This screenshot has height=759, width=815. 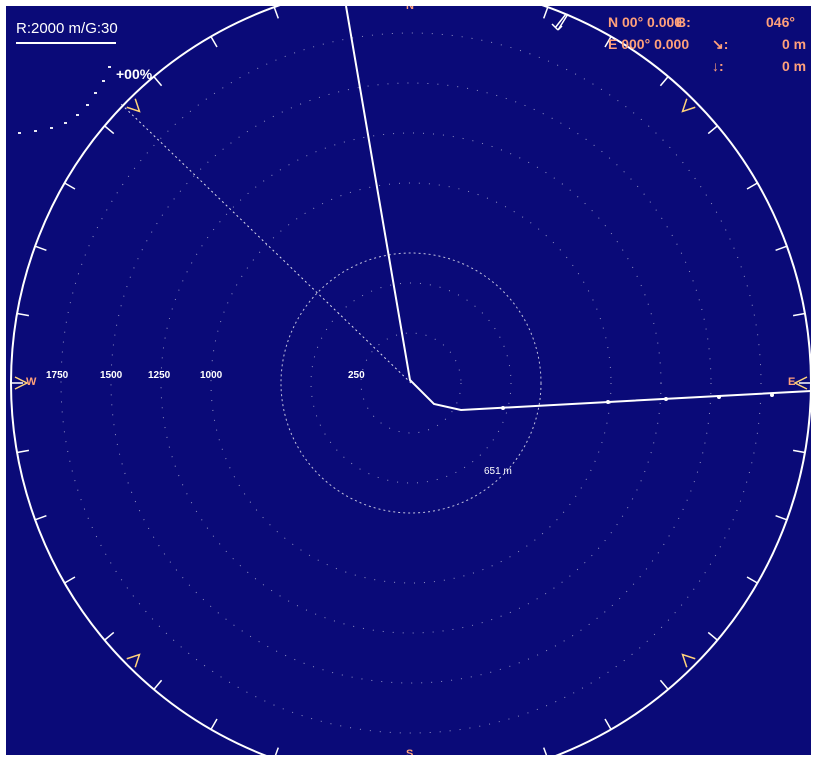 What do you see at coordinates (356, 375) in the screenshot?
I see `scale-label: 250` at bounding box center [356, 375].